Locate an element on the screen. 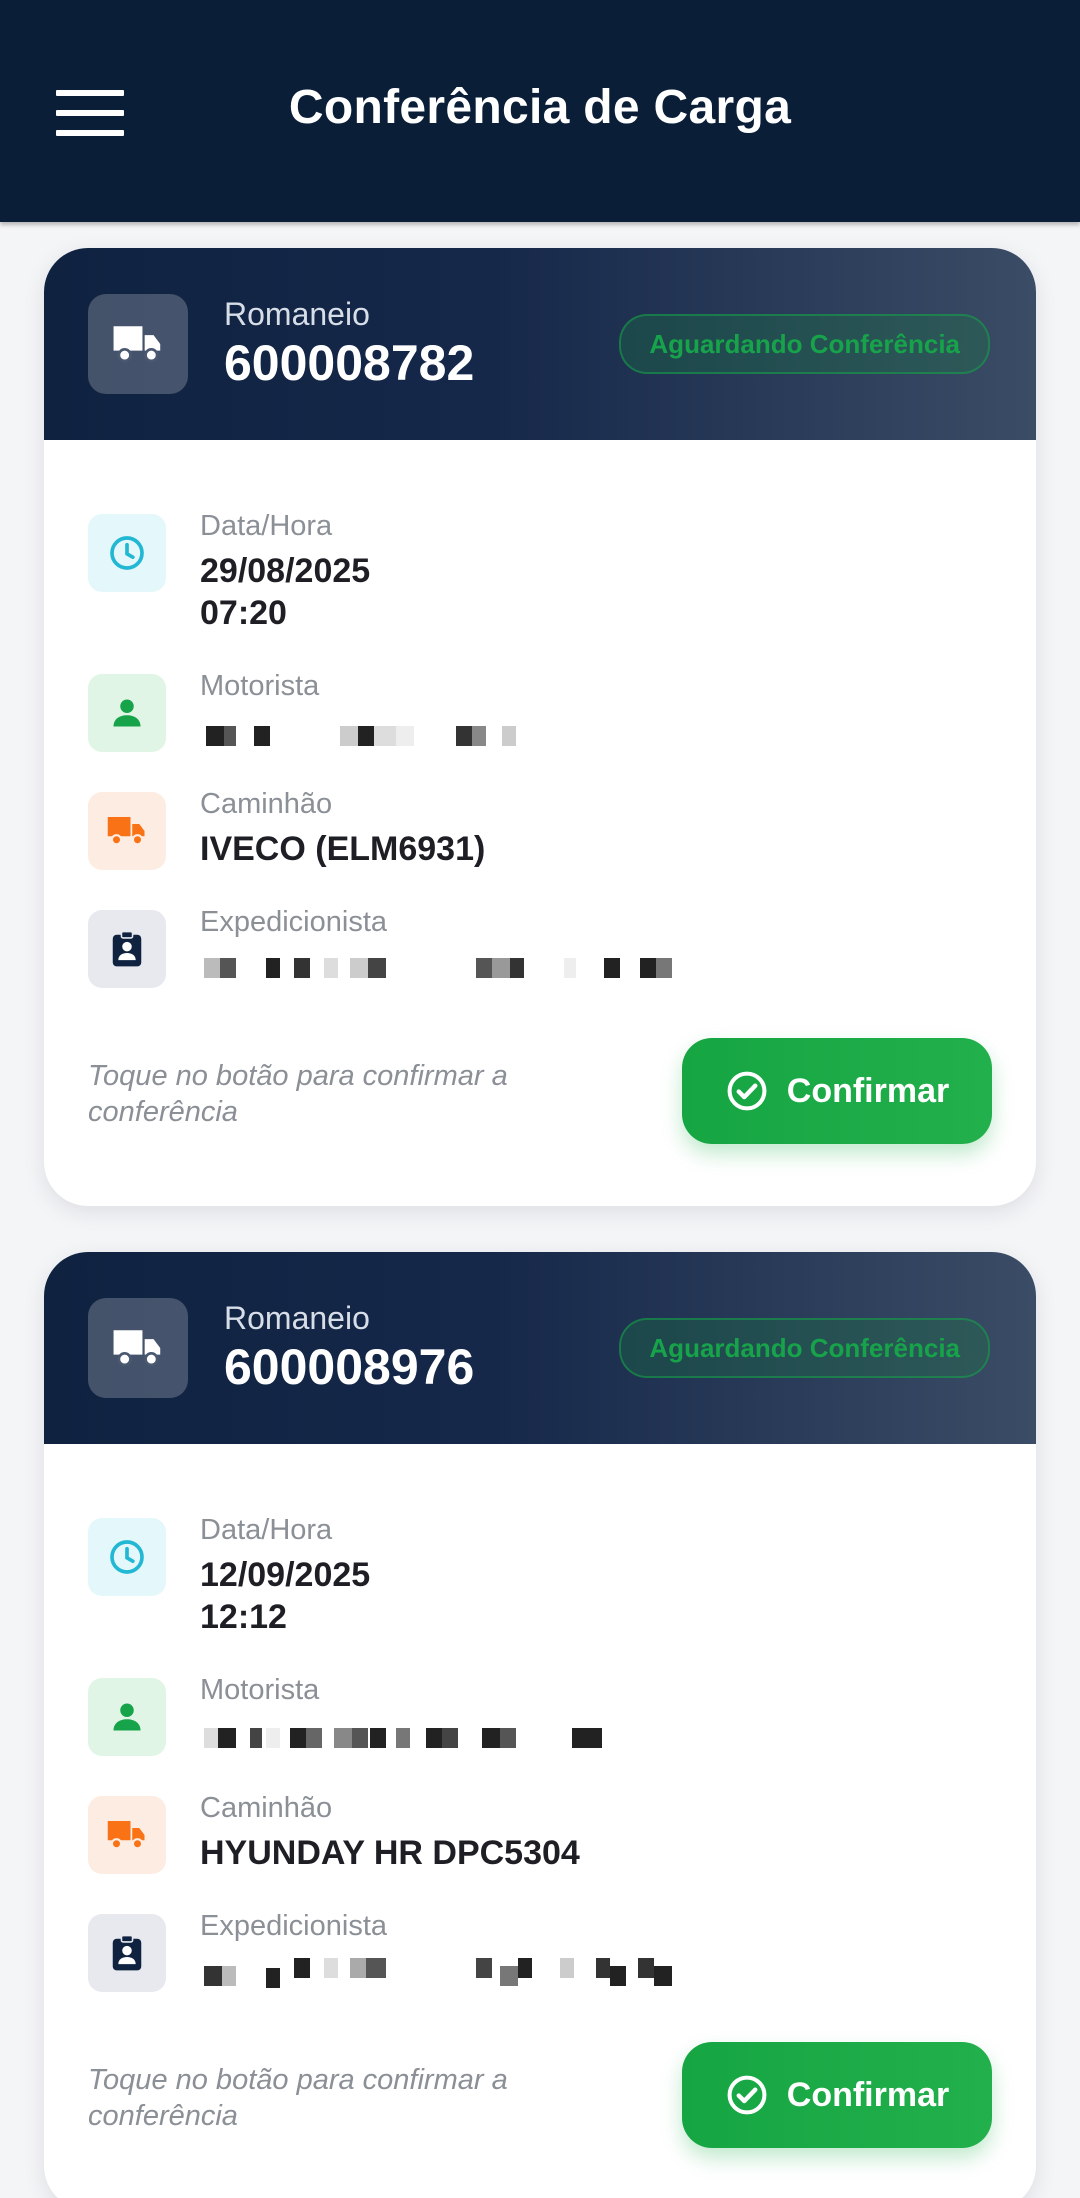 The width and height of the screenshot is (1080, 2198). time-value: 12:12 is located at coordinates (243, 1617).